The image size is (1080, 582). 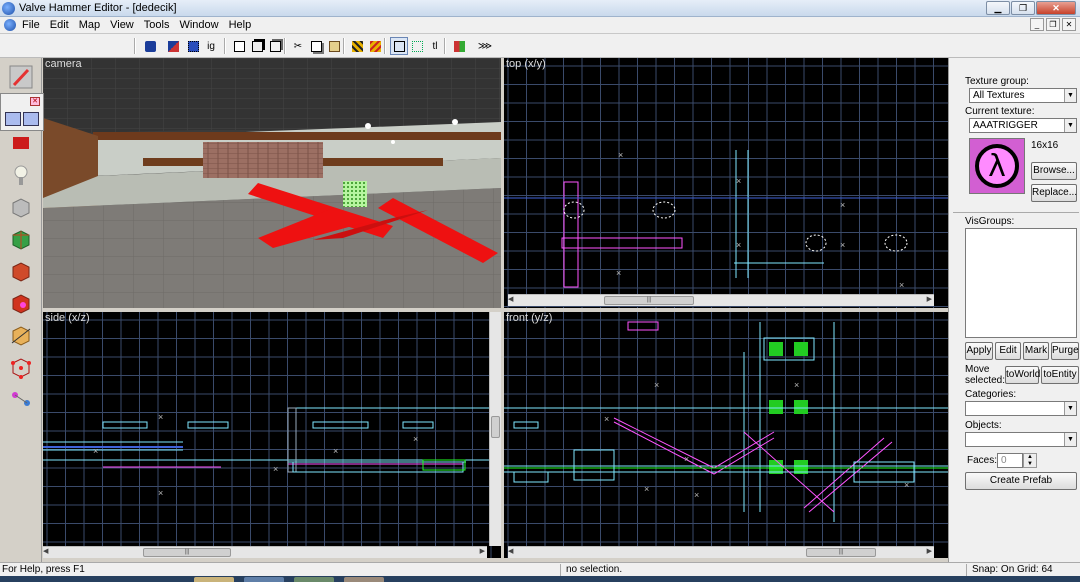 I want to click on create-prefab-button: Create Prefab, so click(x=1021, y=481).